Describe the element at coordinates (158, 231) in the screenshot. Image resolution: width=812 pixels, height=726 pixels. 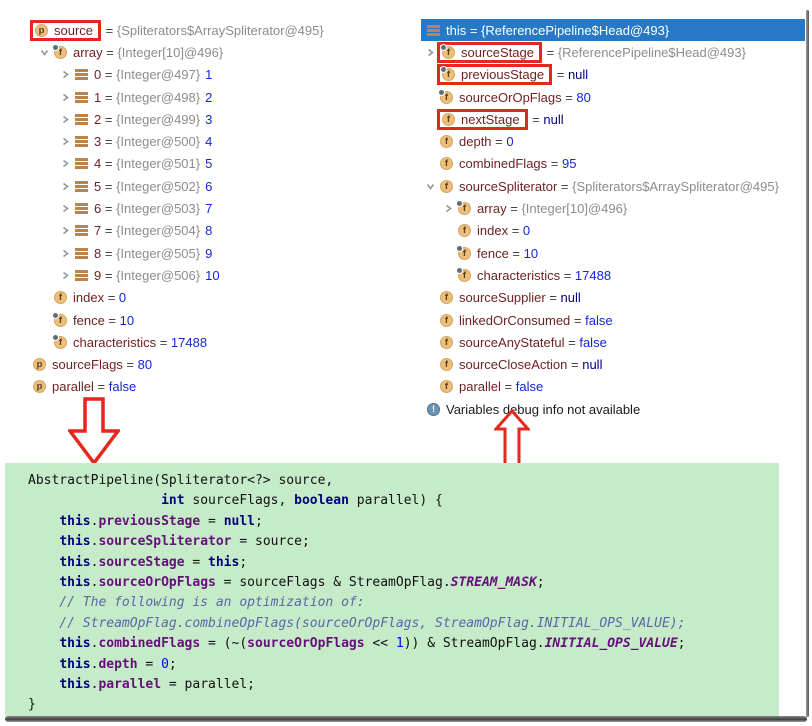
I see `variable-value: {Integer@504}` at that location.